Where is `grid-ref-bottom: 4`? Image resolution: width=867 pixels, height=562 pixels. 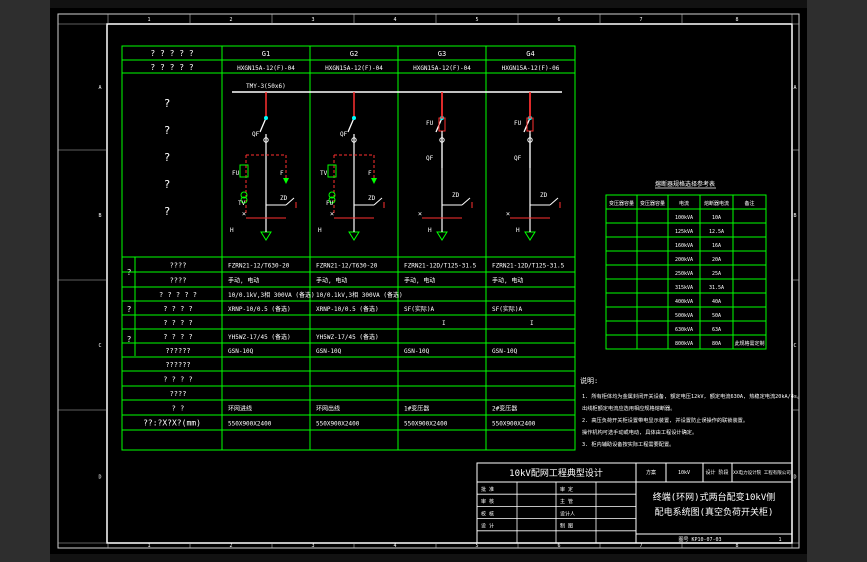
grid-ref-bottom: 4 is located at coordinates (394, 546).